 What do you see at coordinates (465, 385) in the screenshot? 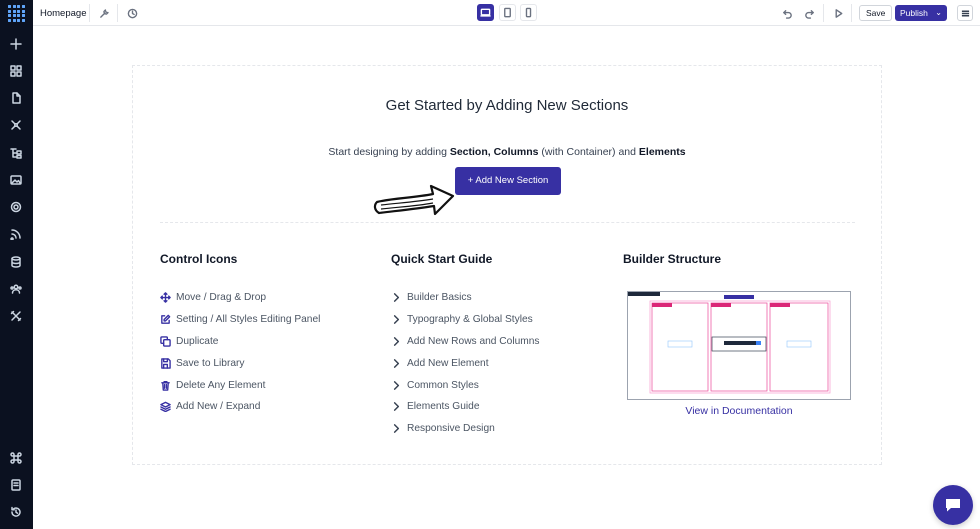
I see `guide-link-common-styles: Common Styles` at bounding box center [465, 385].